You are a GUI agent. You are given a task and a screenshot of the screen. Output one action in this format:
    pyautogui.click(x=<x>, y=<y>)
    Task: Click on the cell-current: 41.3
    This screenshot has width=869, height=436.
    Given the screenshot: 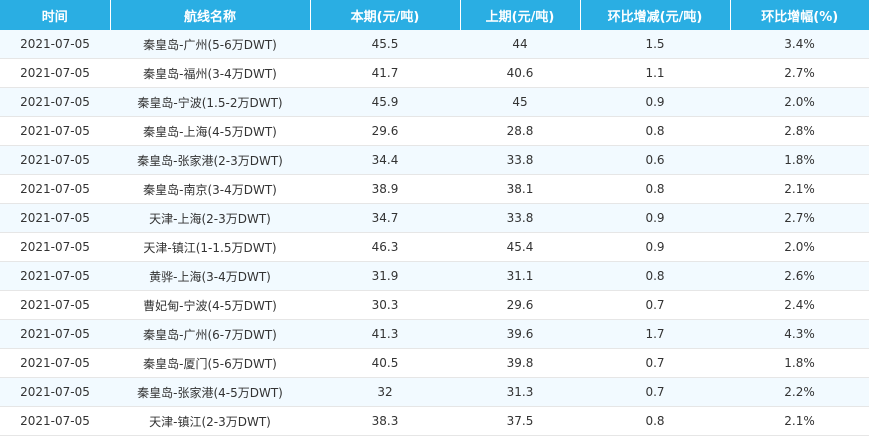 What is the action you would take?
    pyautogui.click(x=385, y=334)
    